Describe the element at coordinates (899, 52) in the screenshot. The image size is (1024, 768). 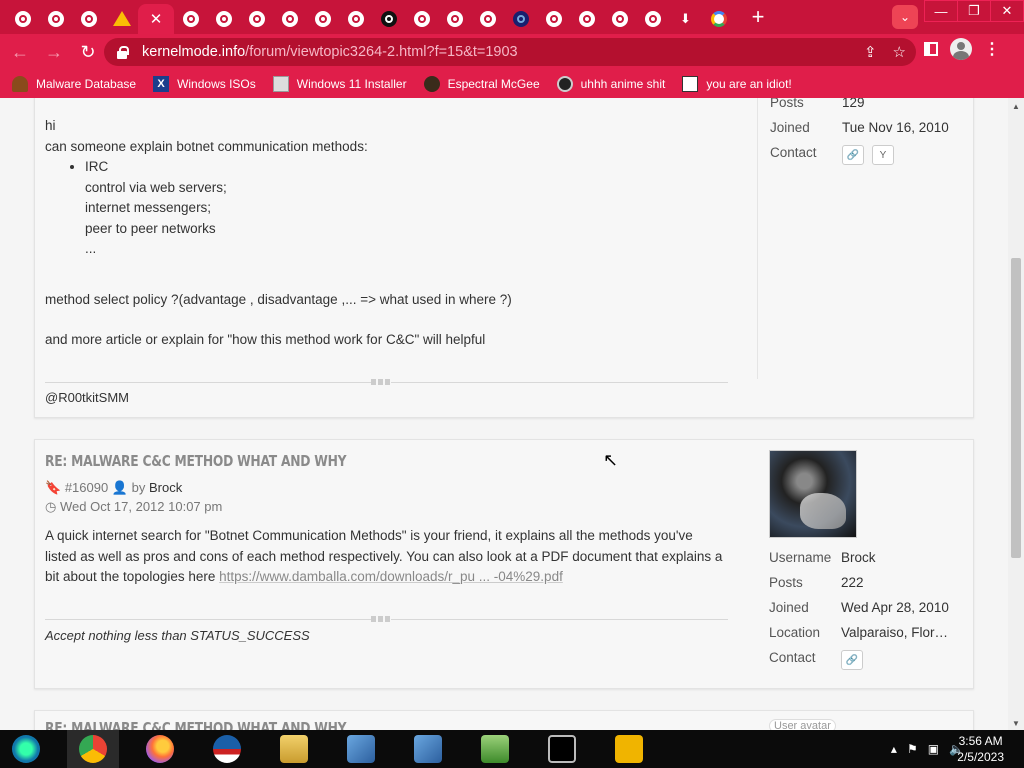
I see `bookmark-star-icon: ☆` at that location.